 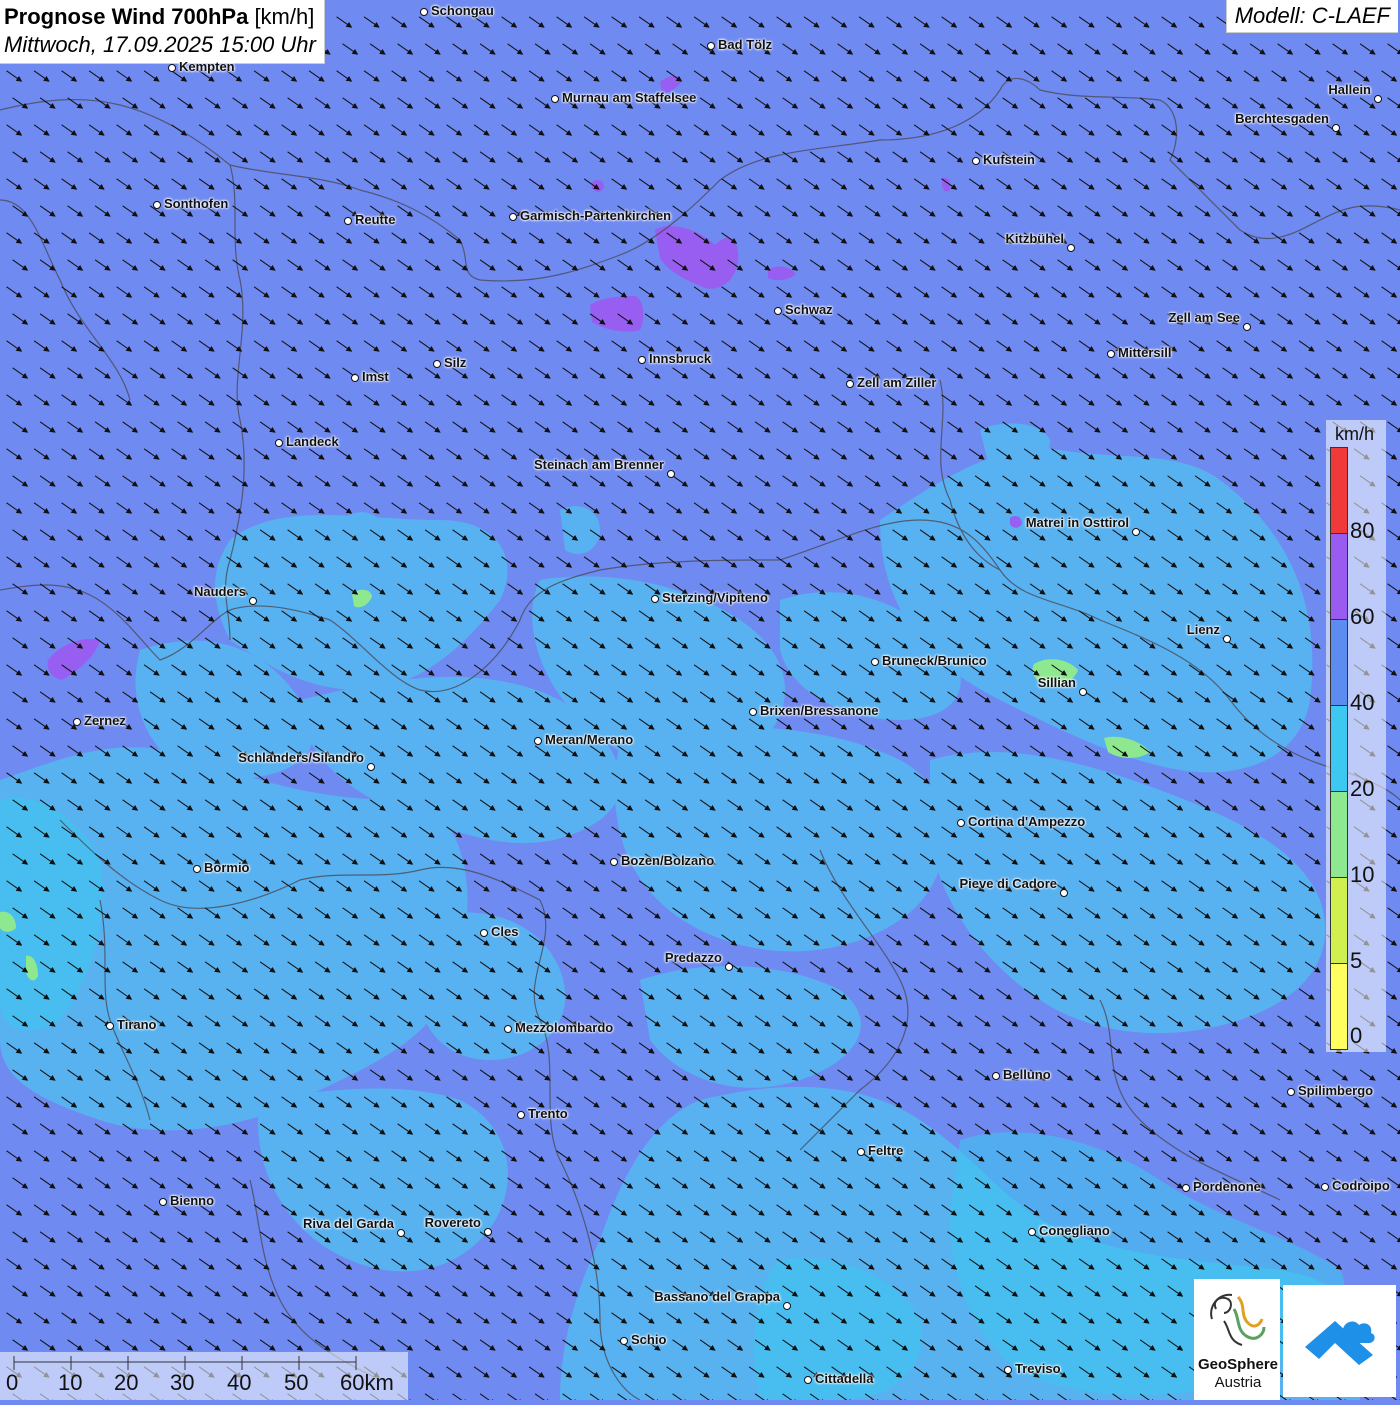 What do you see at coordinates (301, 757) in the screenshot?
I see `city-label: Schlanders/Silandro` at bounding box center [301, 757].